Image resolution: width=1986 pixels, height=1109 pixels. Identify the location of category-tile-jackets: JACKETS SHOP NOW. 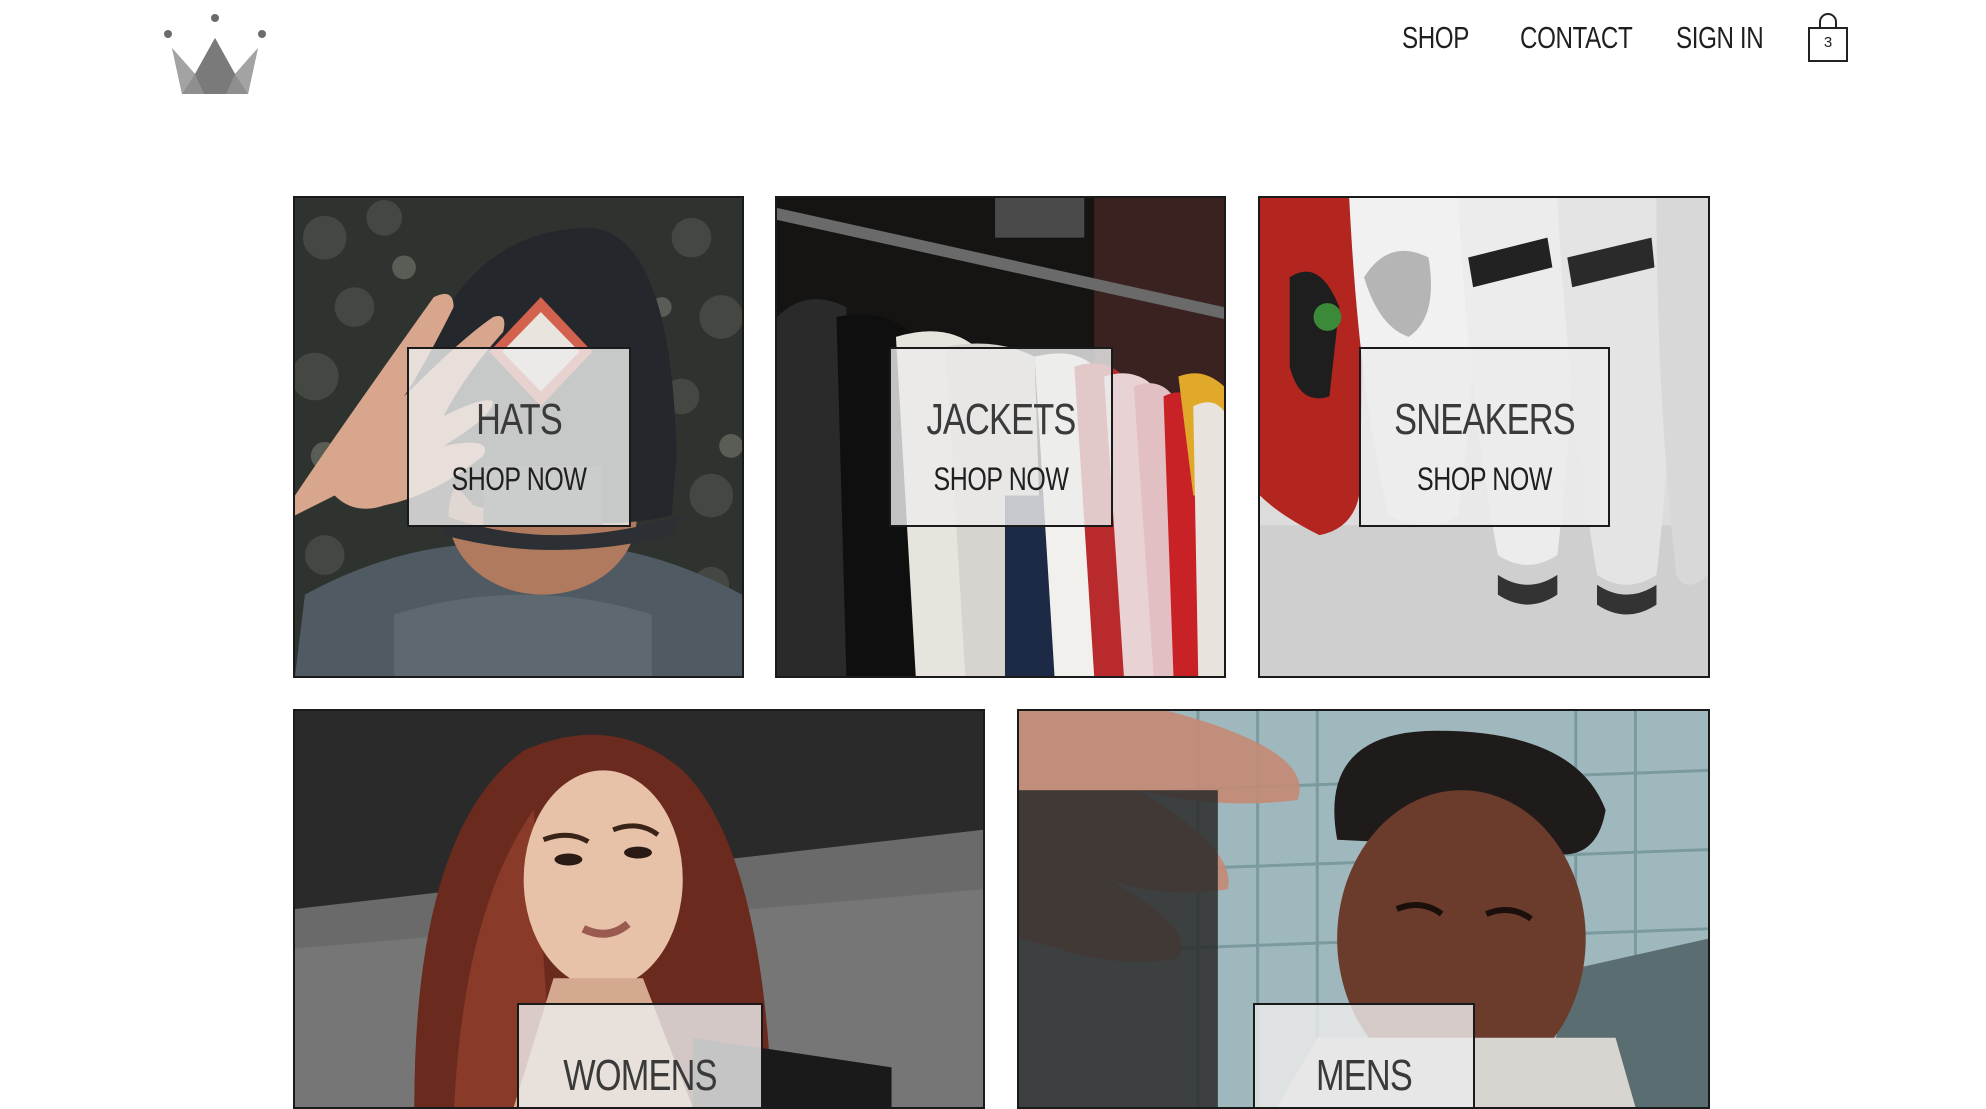
(1000, 437).